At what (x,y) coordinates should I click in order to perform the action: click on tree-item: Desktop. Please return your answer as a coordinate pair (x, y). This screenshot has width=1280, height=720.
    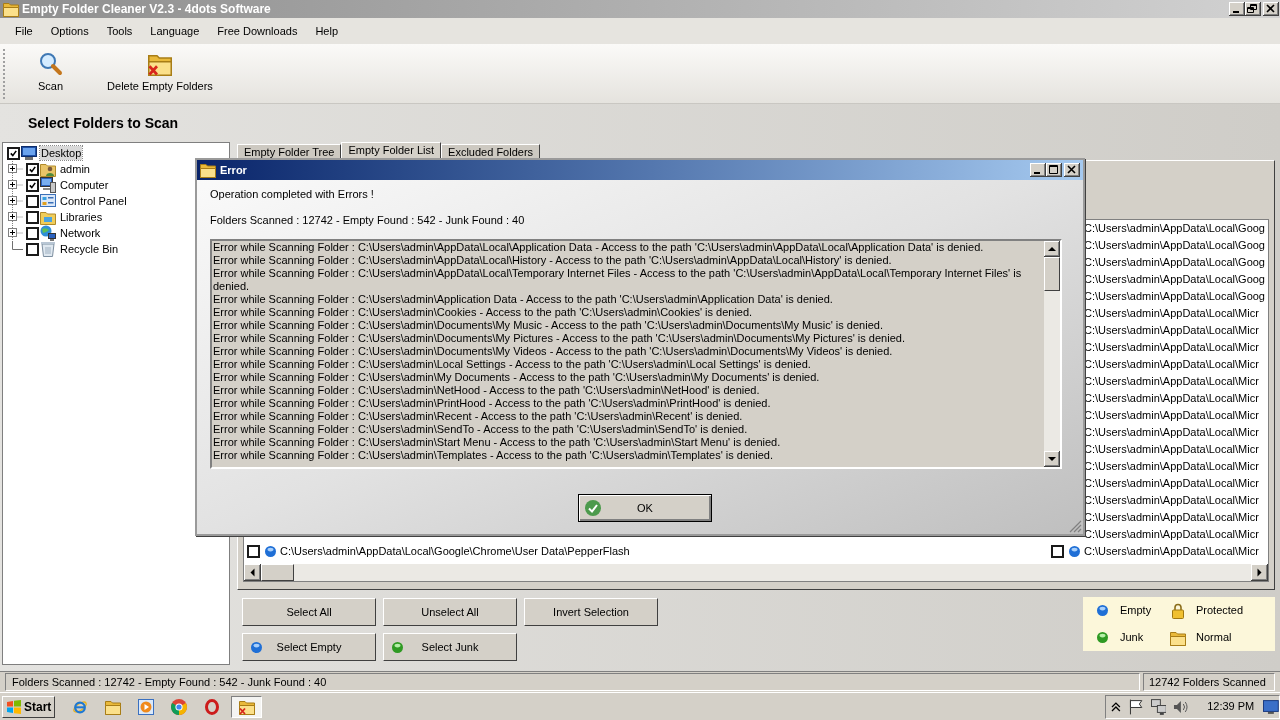
    Looking at the image, I should click on (61, 153).